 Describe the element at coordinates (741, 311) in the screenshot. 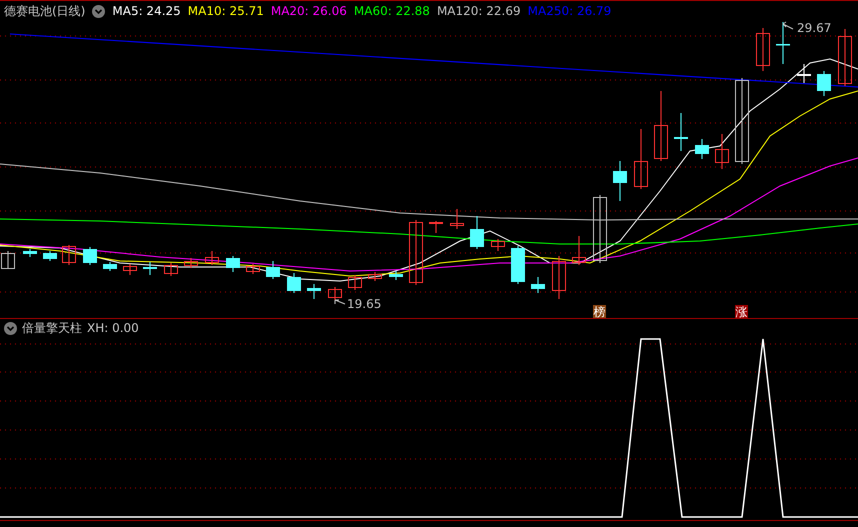

I see `event-badge: 涨` at that location.